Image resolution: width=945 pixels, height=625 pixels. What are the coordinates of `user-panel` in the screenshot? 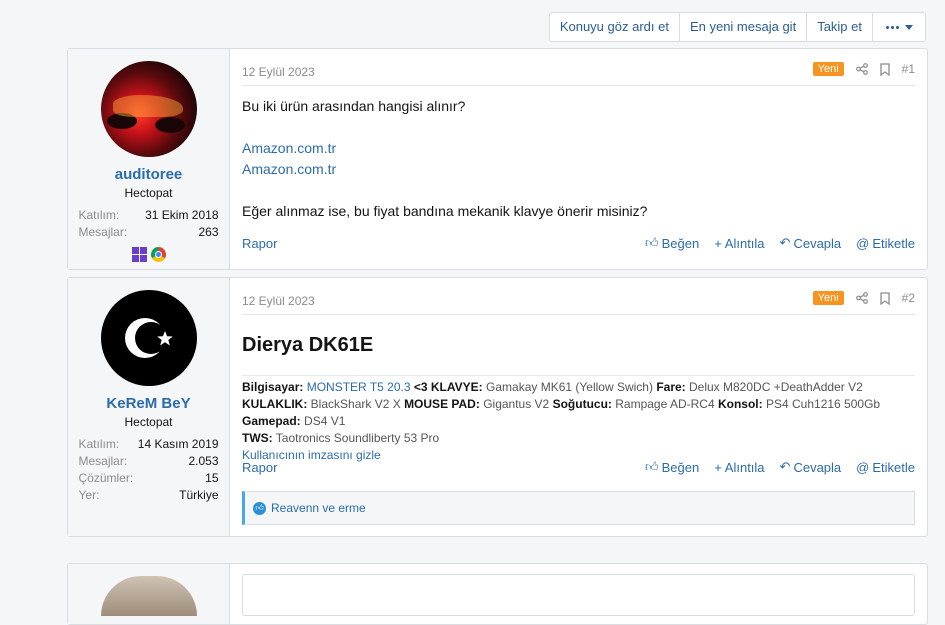 It's located at (149, 594).